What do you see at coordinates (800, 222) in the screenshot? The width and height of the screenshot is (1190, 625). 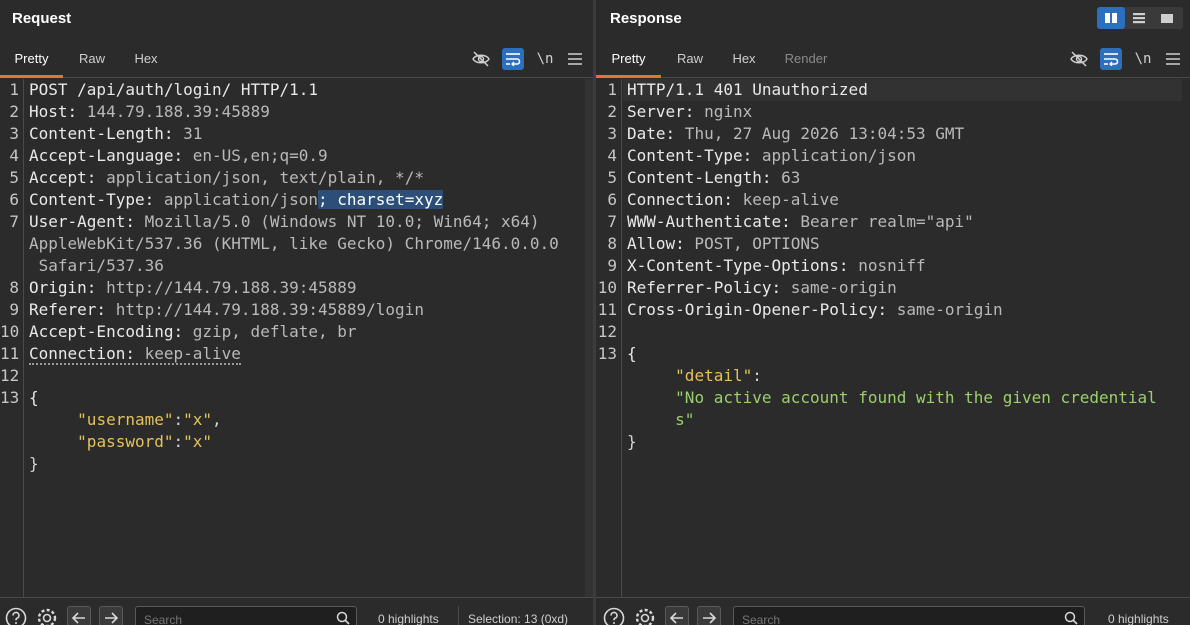 I see `code-line: WWW-Authenticate: Bearer realm="api"` at bounding box center [800, 222].